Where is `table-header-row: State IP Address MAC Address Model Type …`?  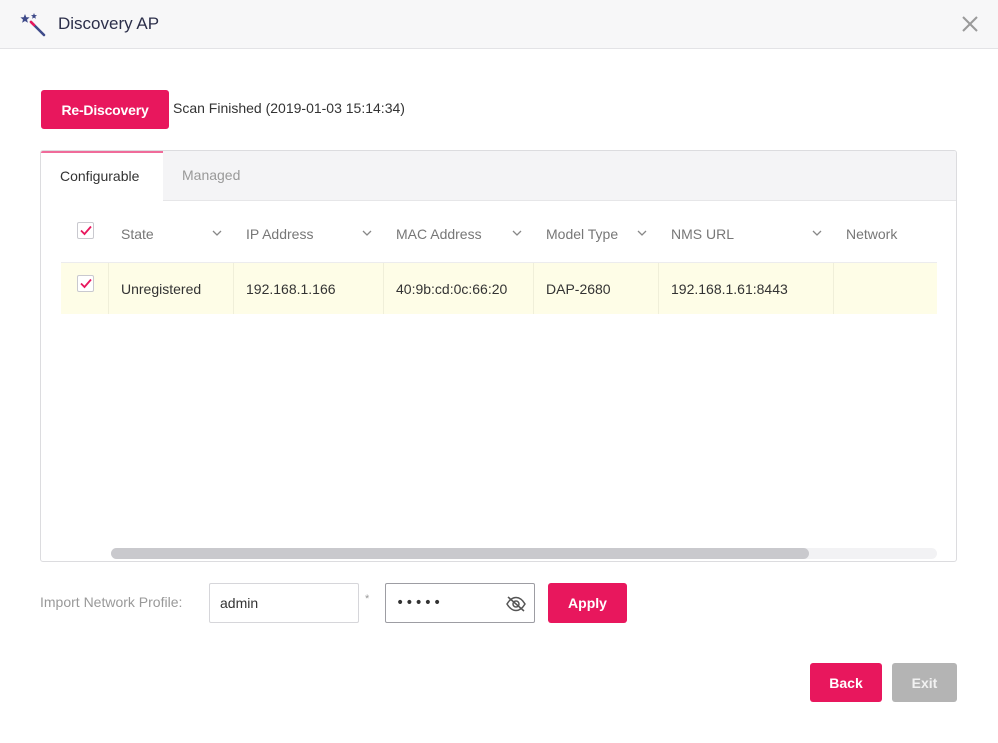 table-header-row: State IP Address MAC Address Model Type … is located at coordinates (499, 232).